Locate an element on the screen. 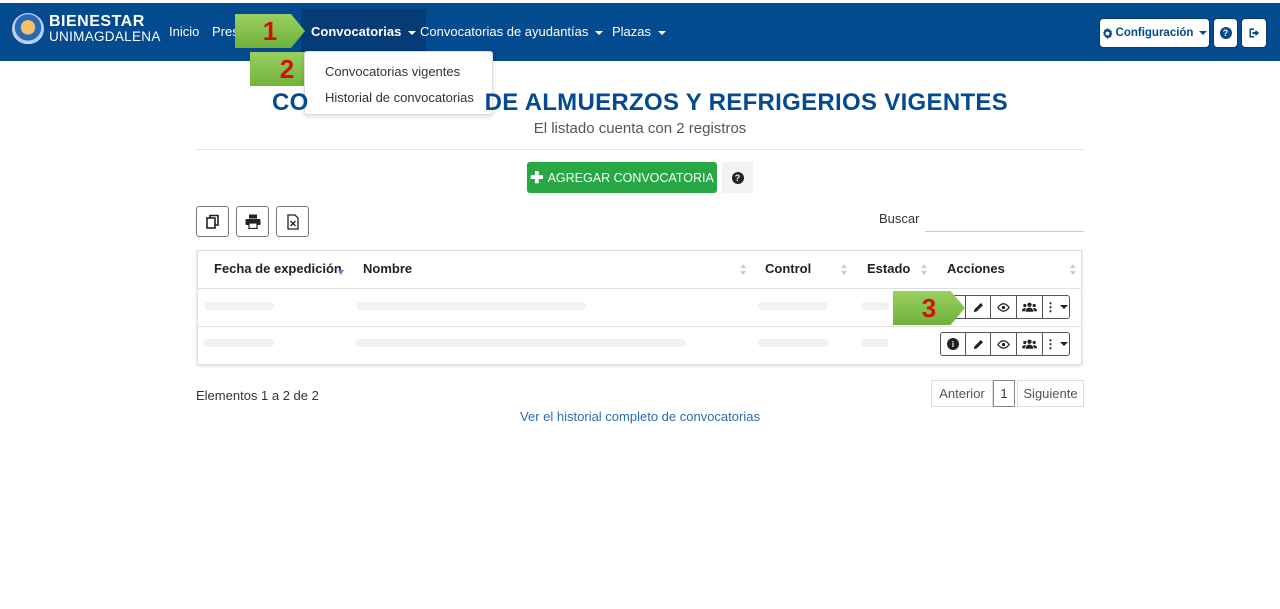  nav-plazas: Plazas is located at coordinates (639, 32).